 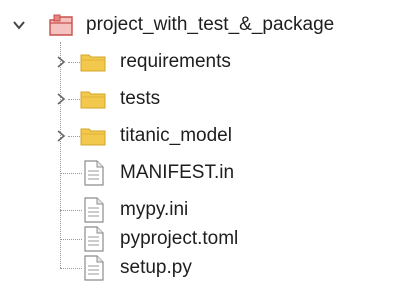 I want to click on project-folder-icon, so click(x=61, y=29).